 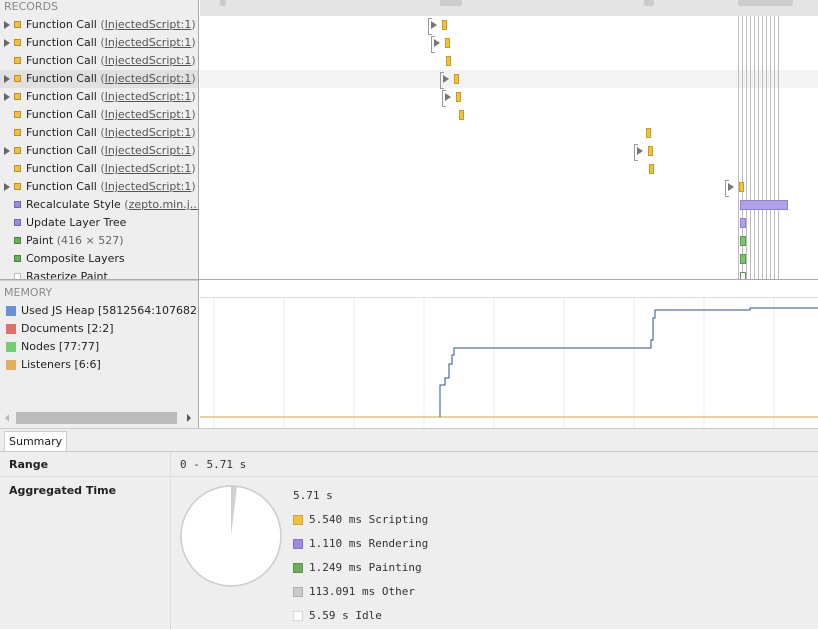 What do you see at coordinates (28, 292) in the screenshot?
I see `memory-header: MEMORY` at bounding box center [28, 292].